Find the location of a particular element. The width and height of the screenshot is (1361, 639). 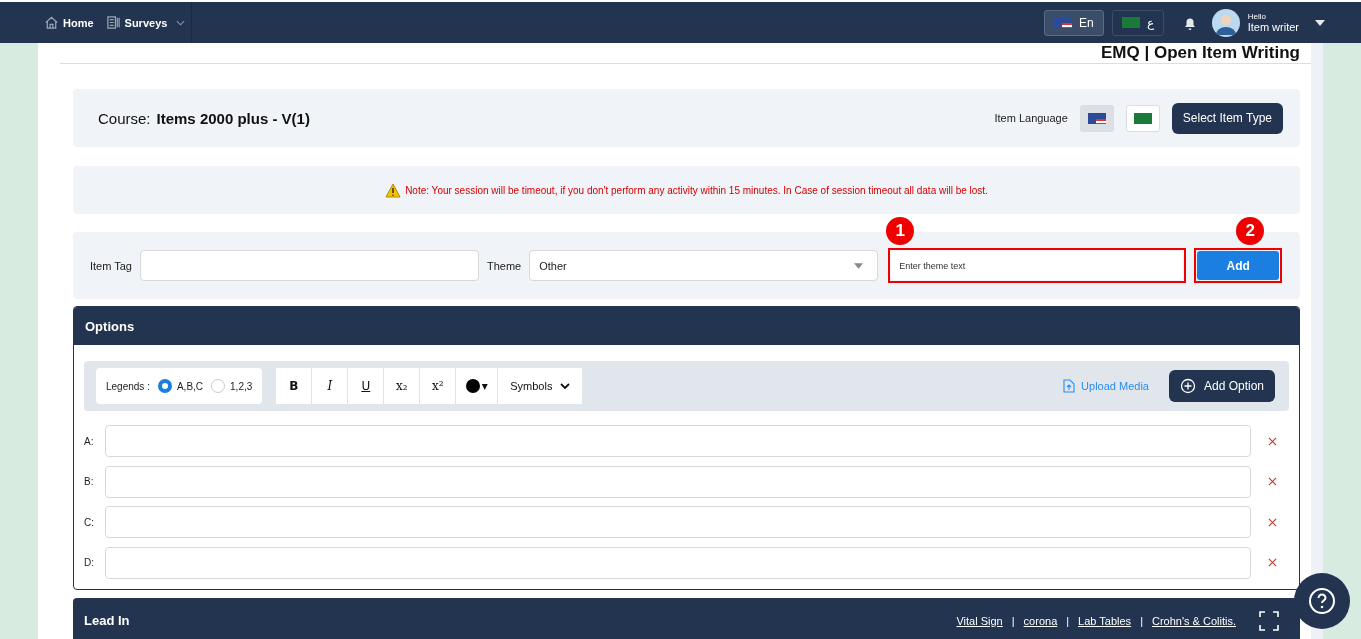

legend-radio: A,B,C is located at coordinates (180, 386).